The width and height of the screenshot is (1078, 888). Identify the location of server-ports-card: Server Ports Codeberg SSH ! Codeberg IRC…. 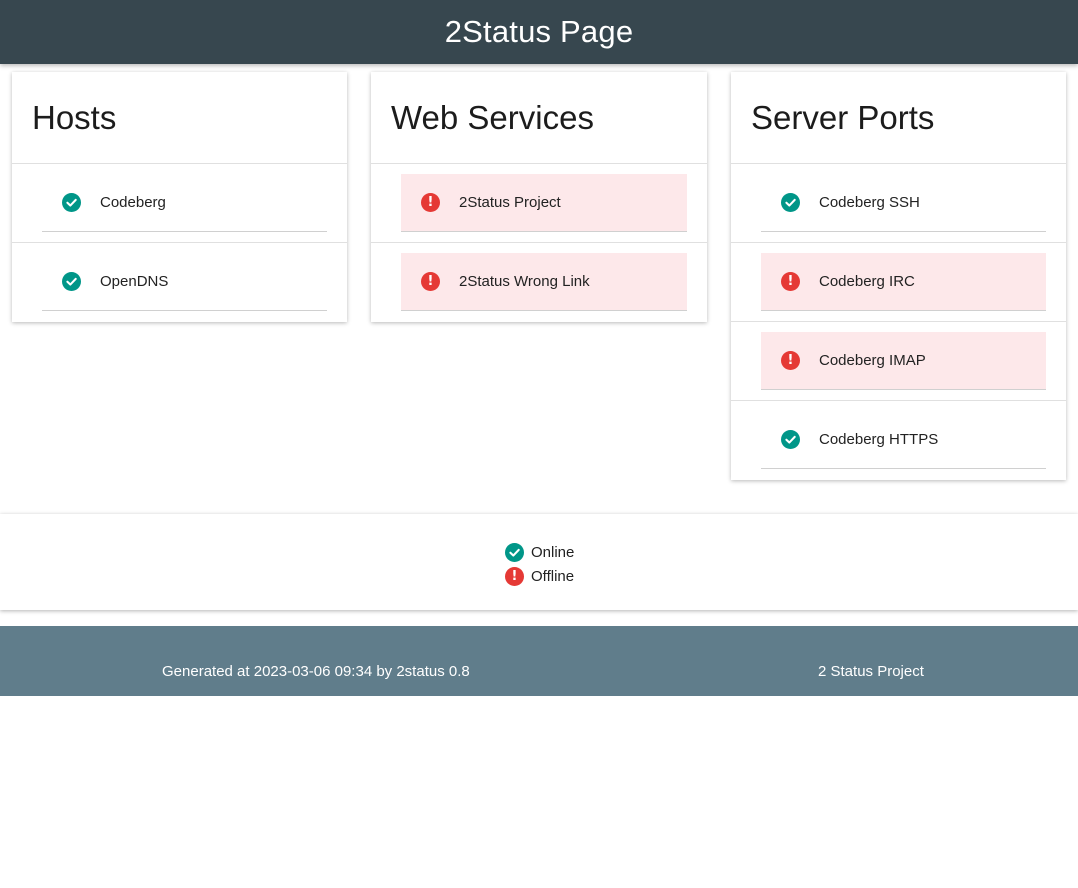
(898, 276).